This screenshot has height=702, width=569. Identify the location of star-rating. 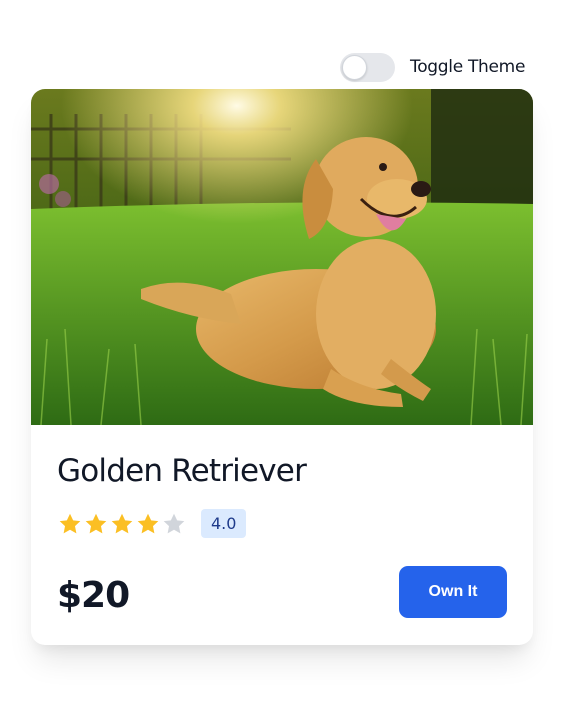
(122, 524).